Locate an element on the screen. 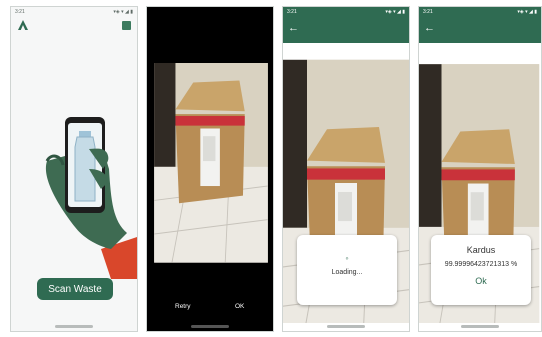 Image resolution: width=542 pixels, height=337 pixels. gallery-icon is located at coordinates (126, 25).